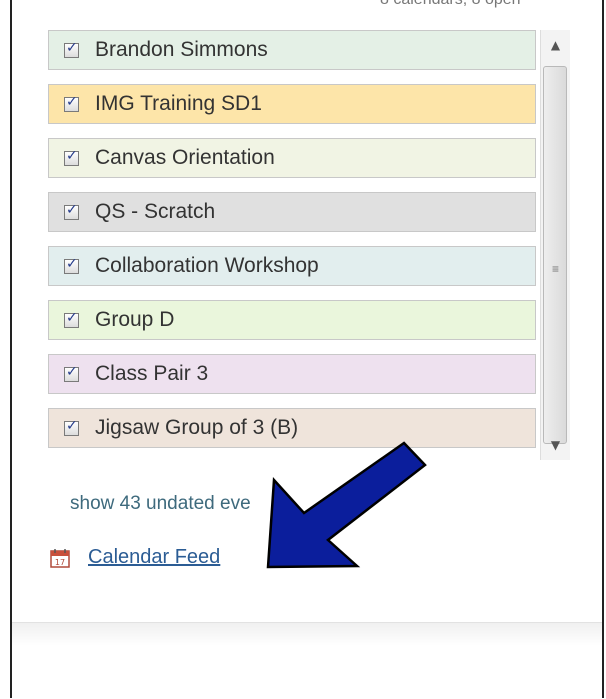 Image resolution: width=606 pixels, height=699 pixels. What do you see at coordinates (292, 50) in the screenshot?
I see `calendar-item: Brandon Simmons` at bounding box center [292, 50].